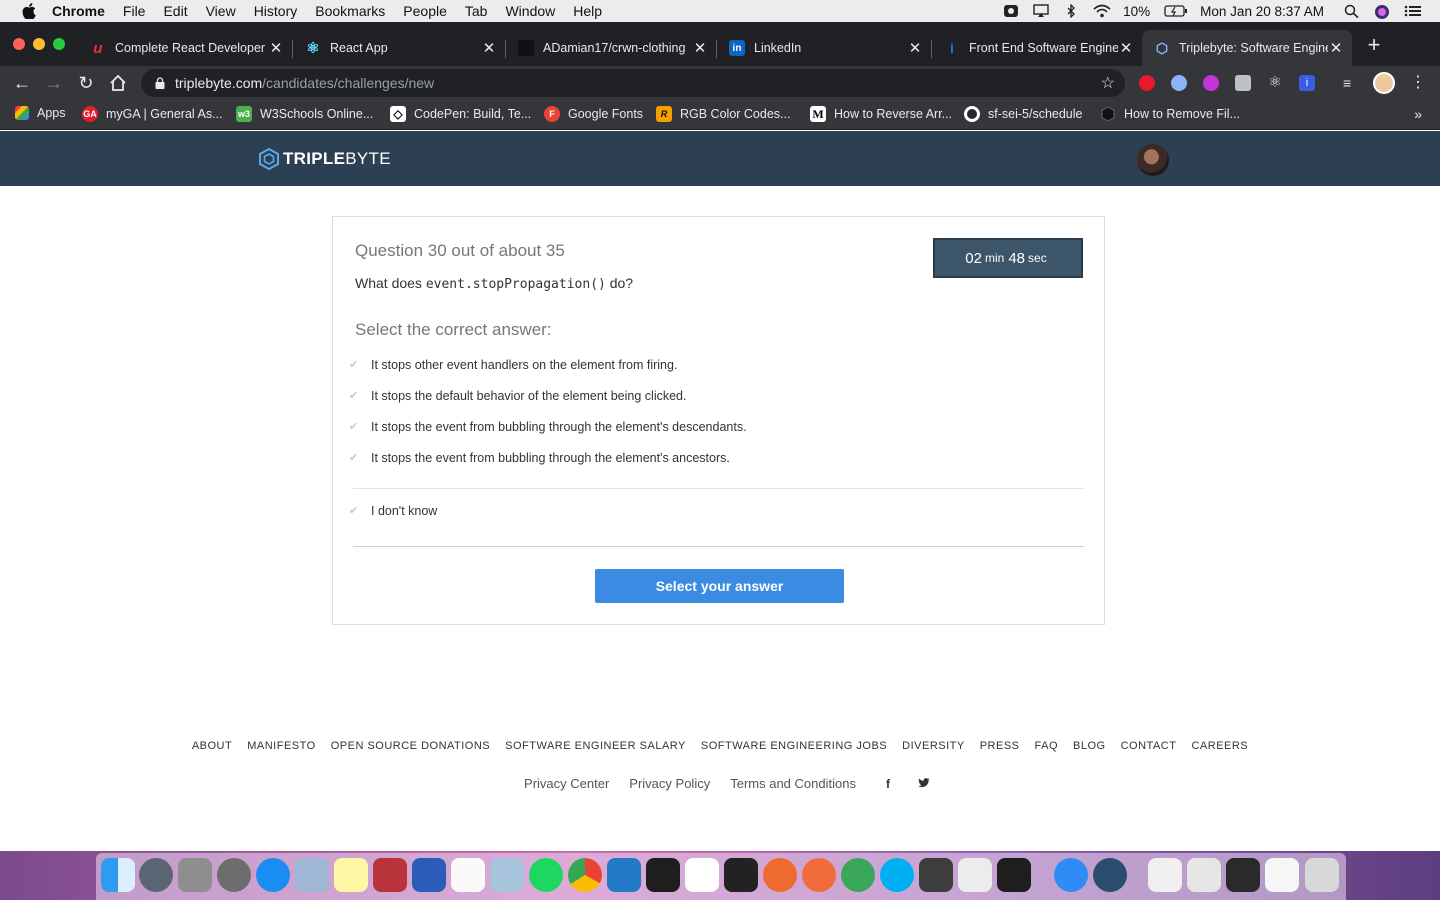  Describe the element at coordinates (1384, 83) in the screenshot. I see `profile-avatar-icon` at that location.